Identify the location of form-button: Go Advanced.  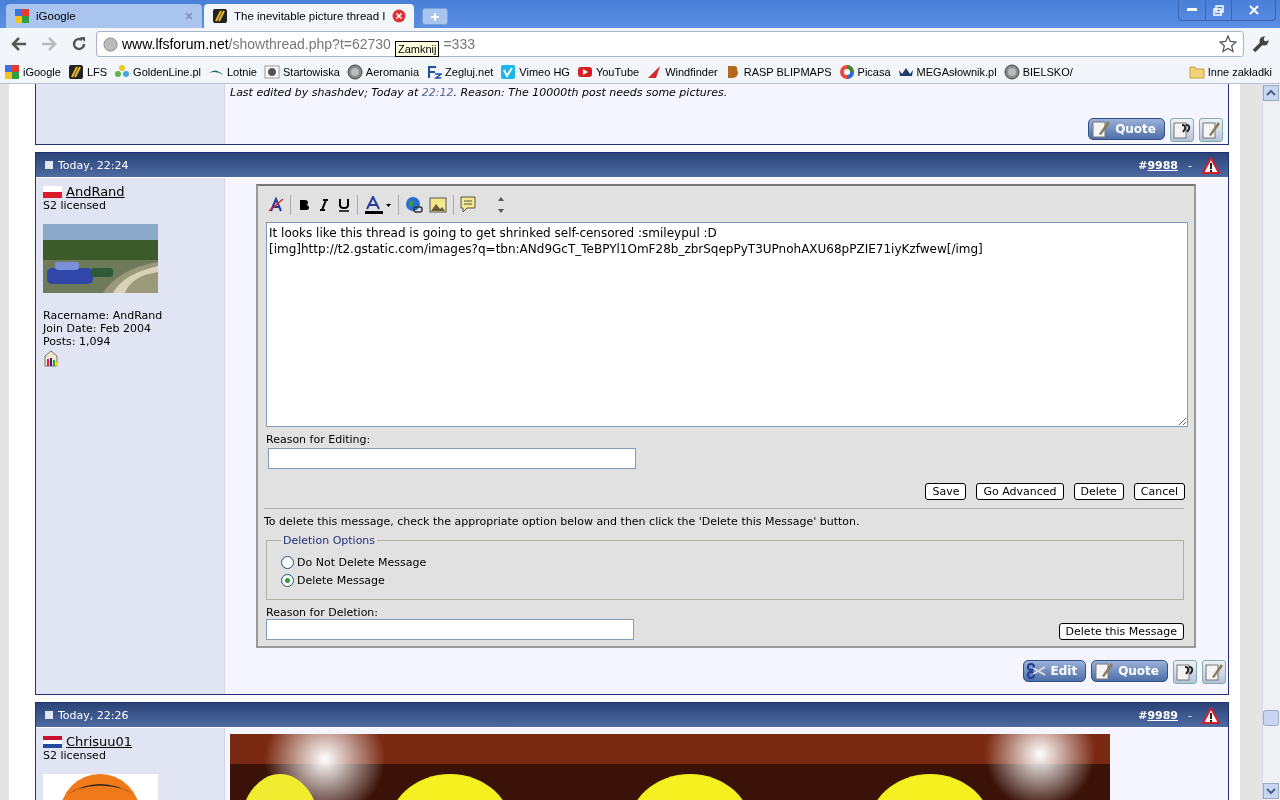
(1020, 491).